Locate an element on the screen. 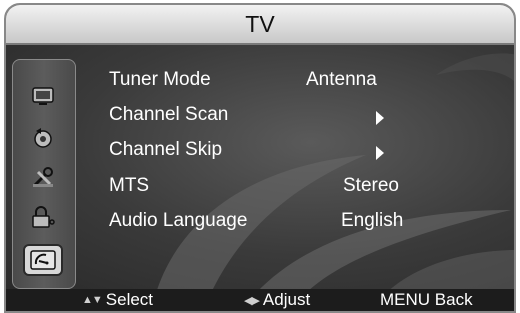 The image size is (520, 313). menu-item-channel-scan: Channel Scan is located at coordinates (311, 119).